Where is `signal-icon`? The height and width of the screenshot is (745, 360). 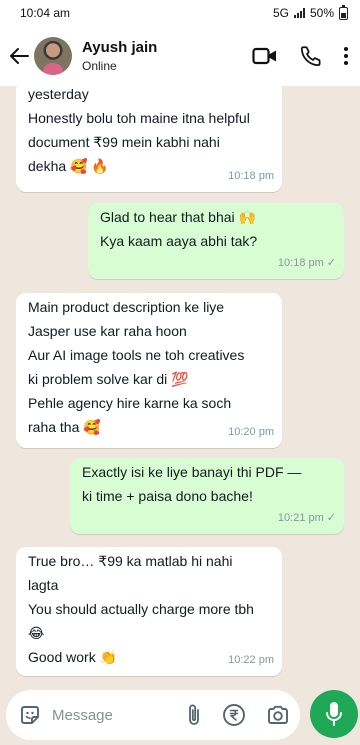
signal-icon is located at coordinates (299, 13).